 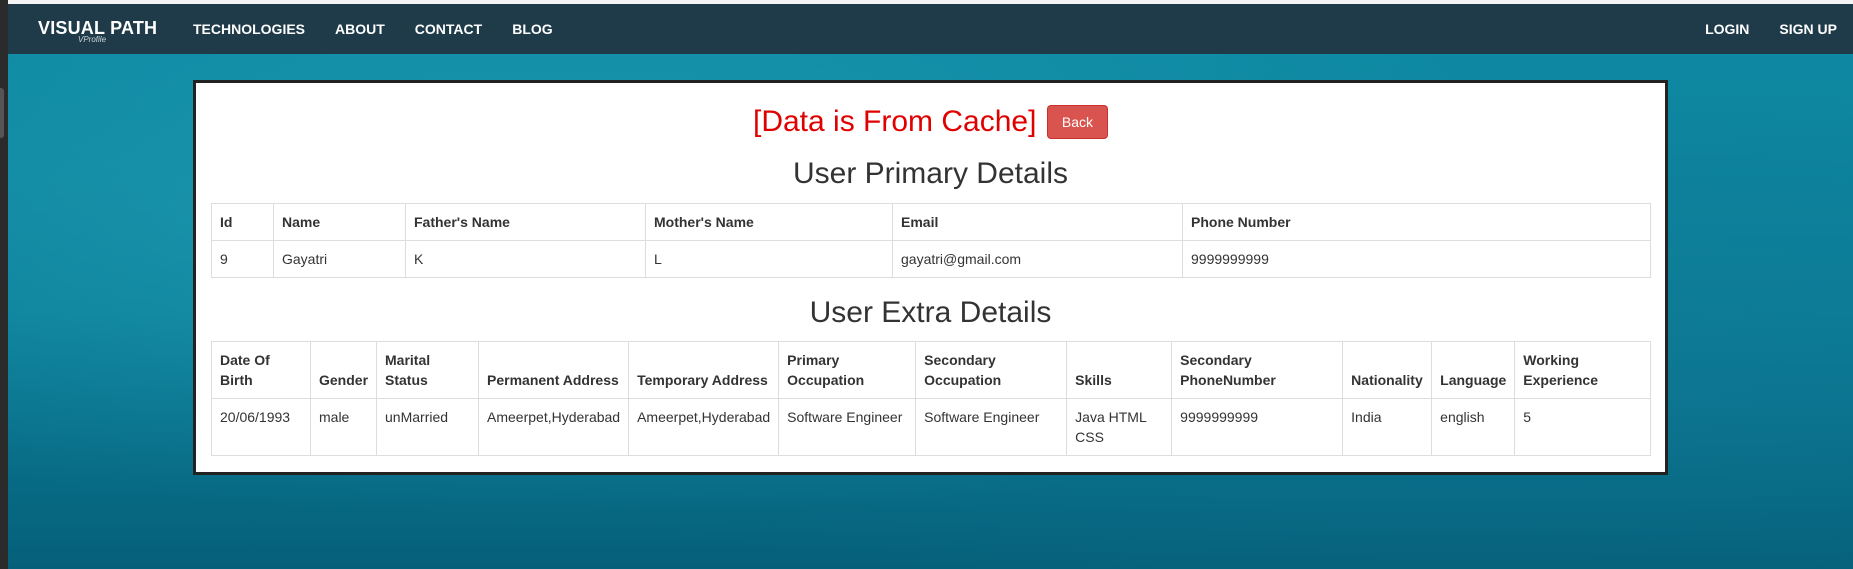 I want to click on back-button: Back, so click(x=1077, y=122).